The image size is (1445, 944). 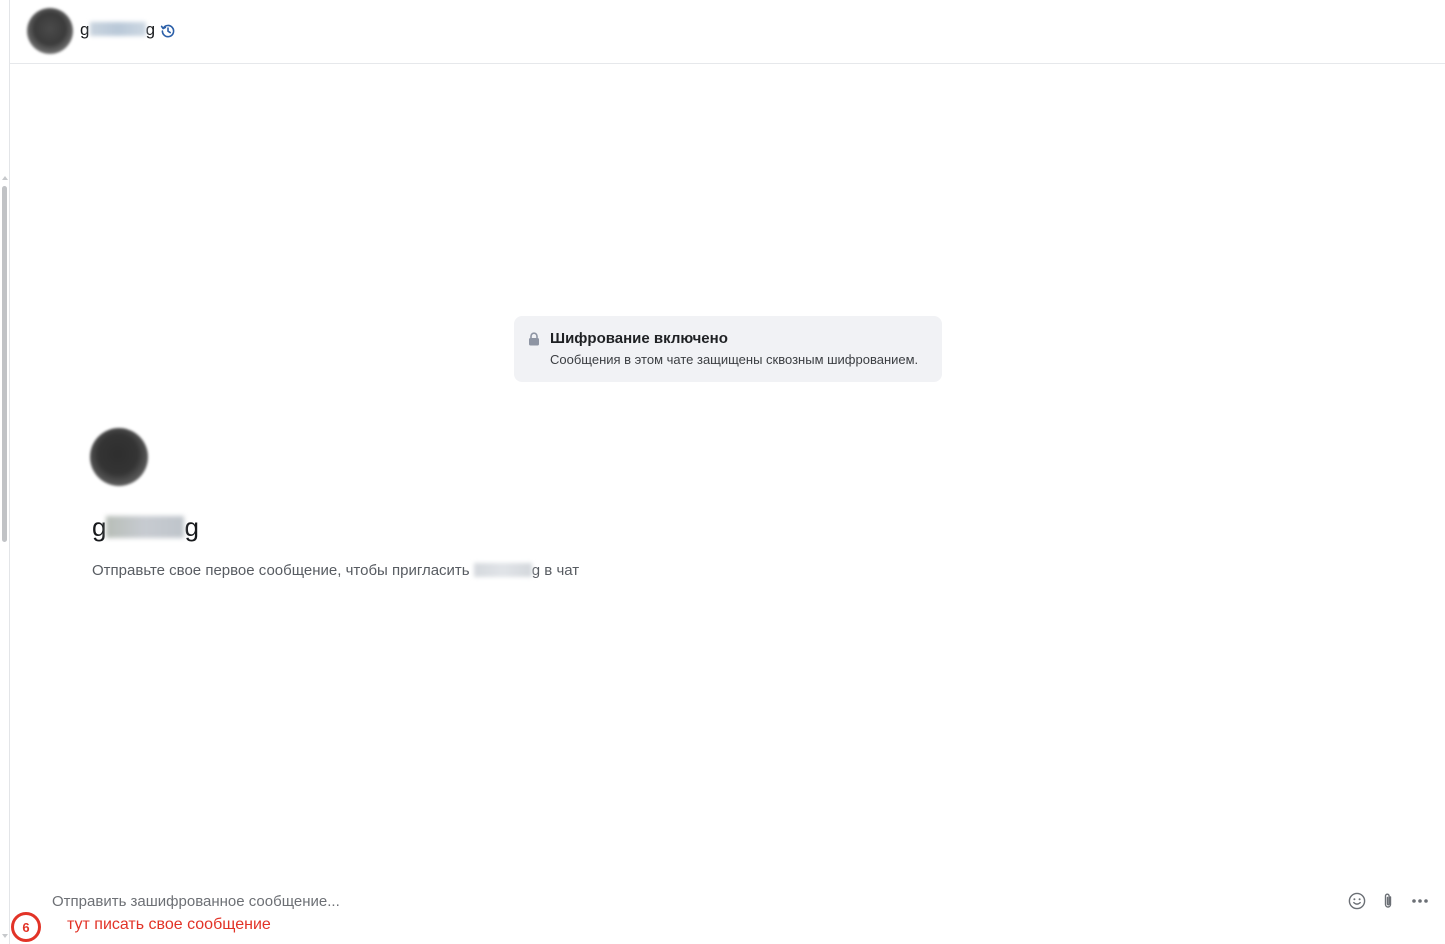 What do you see at coordinates (168, 31) in the screenshot?
I see `history-icon` at bounding box center [168, 31].